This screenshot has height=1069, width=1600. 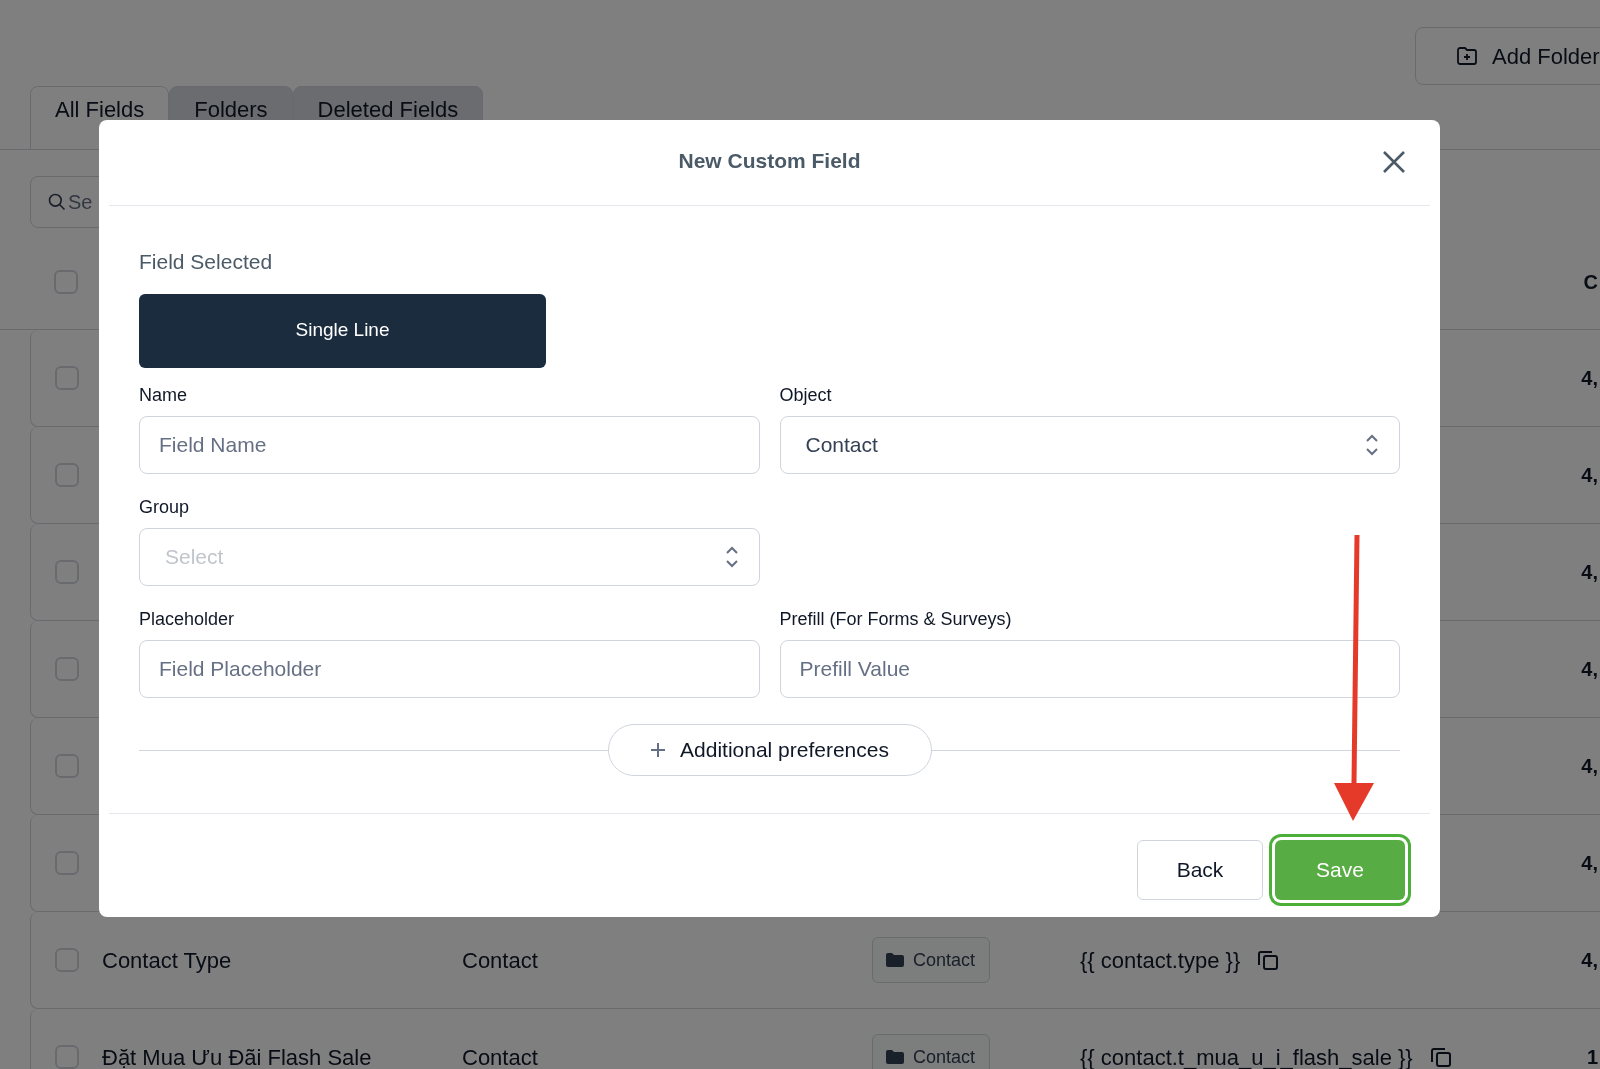 I want to click on field-label: Prefill (For Forms & Surveys), so click(x=896, y=618).